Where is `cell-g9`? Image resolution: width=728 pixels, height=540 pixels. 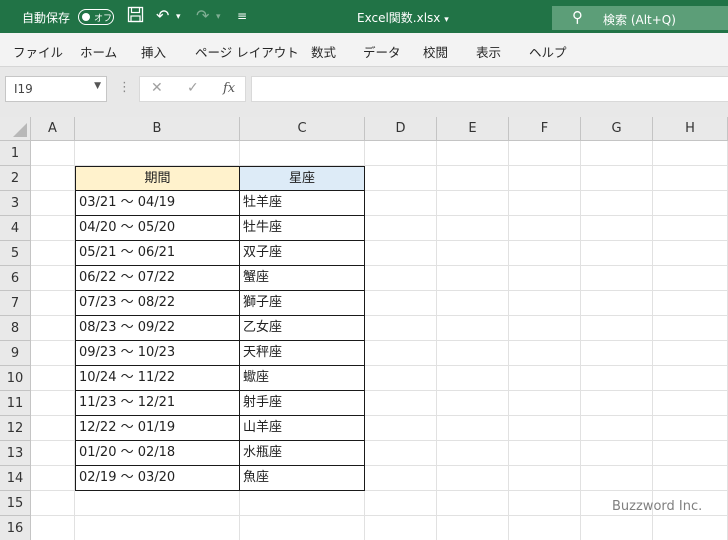 cell-g9 is located at coordinates (617, 353).